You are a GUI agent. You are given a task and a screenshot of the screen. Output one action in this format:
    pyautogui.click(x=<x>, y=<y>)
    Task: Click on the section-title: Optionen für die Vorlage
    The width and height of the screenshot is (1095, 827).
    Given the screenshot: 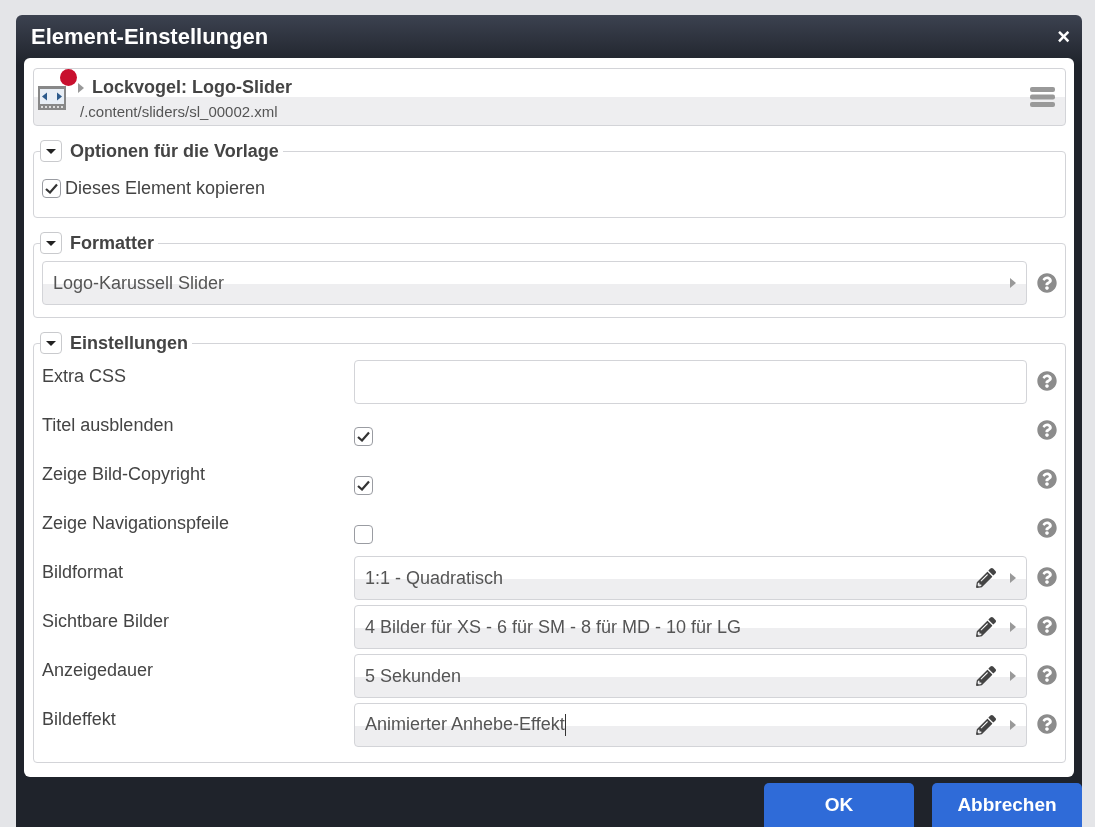 What is the action you would take?
    pyautogui.click(x=174, y=151)
    